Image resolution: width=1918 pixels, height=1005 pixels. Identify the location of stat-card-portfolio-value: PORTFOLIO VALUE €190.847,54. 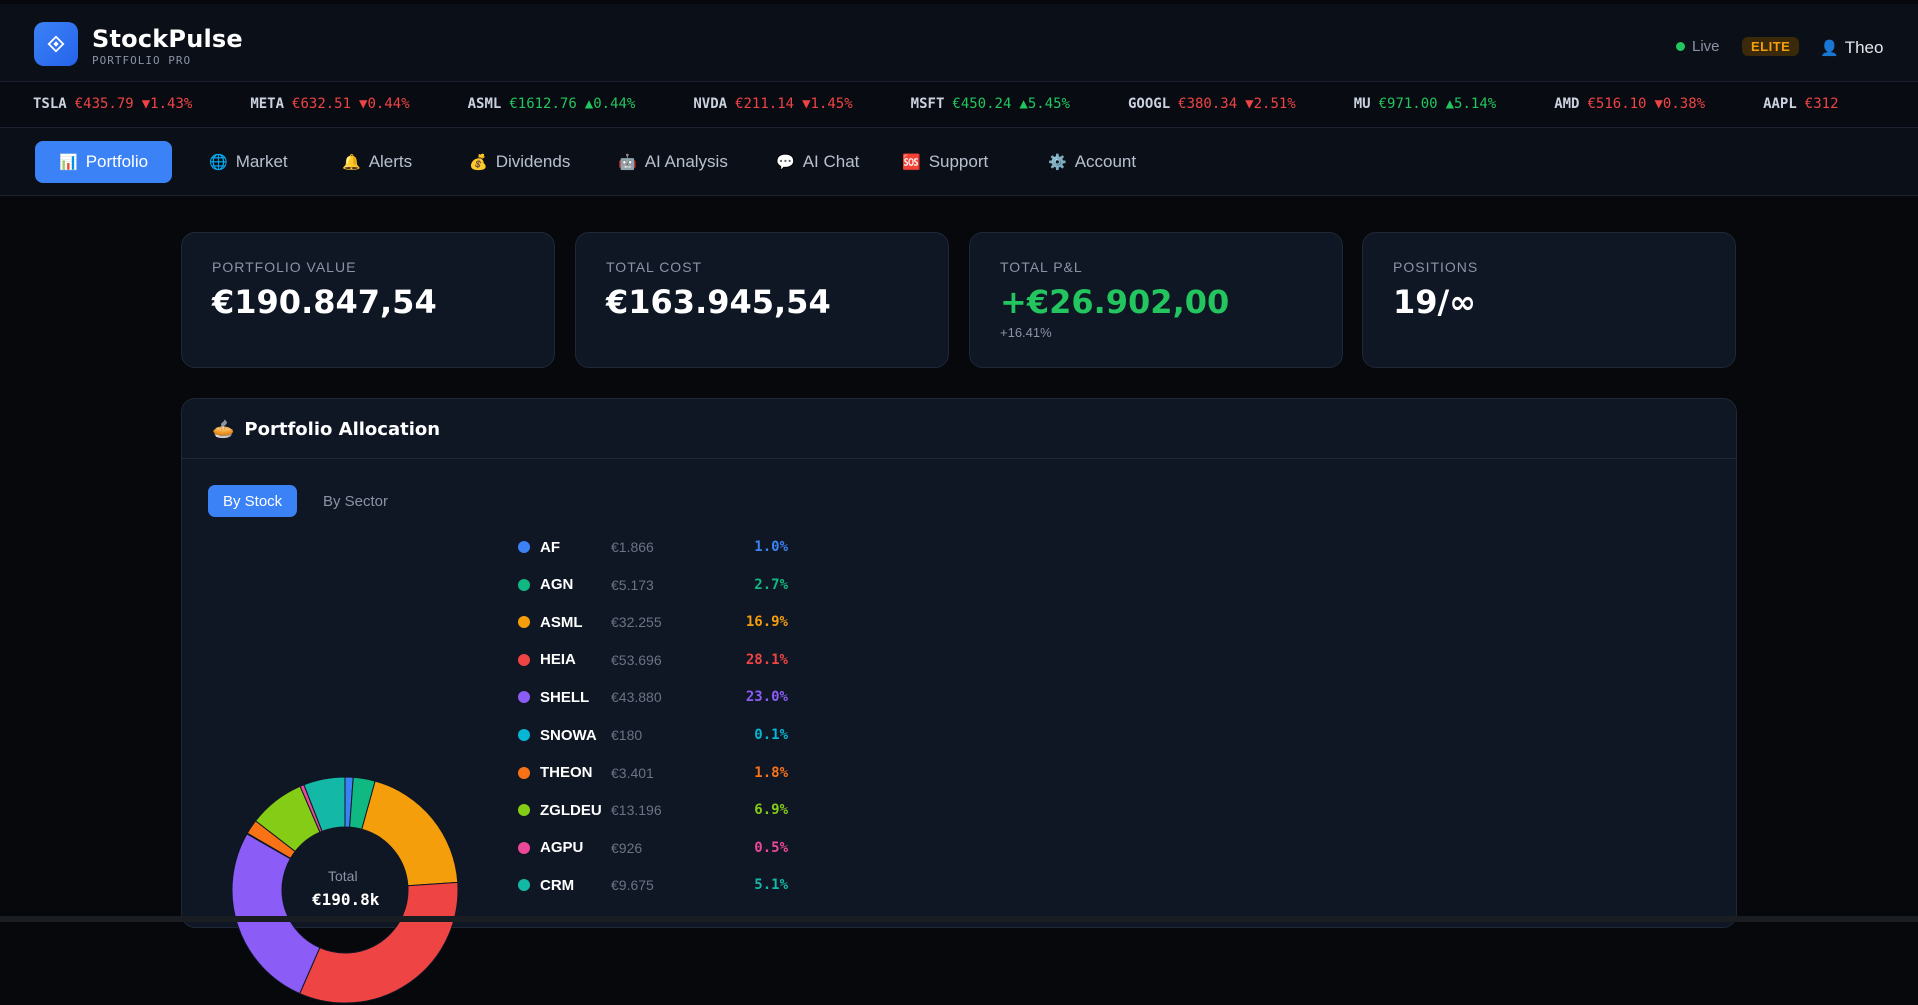
(368, 300).